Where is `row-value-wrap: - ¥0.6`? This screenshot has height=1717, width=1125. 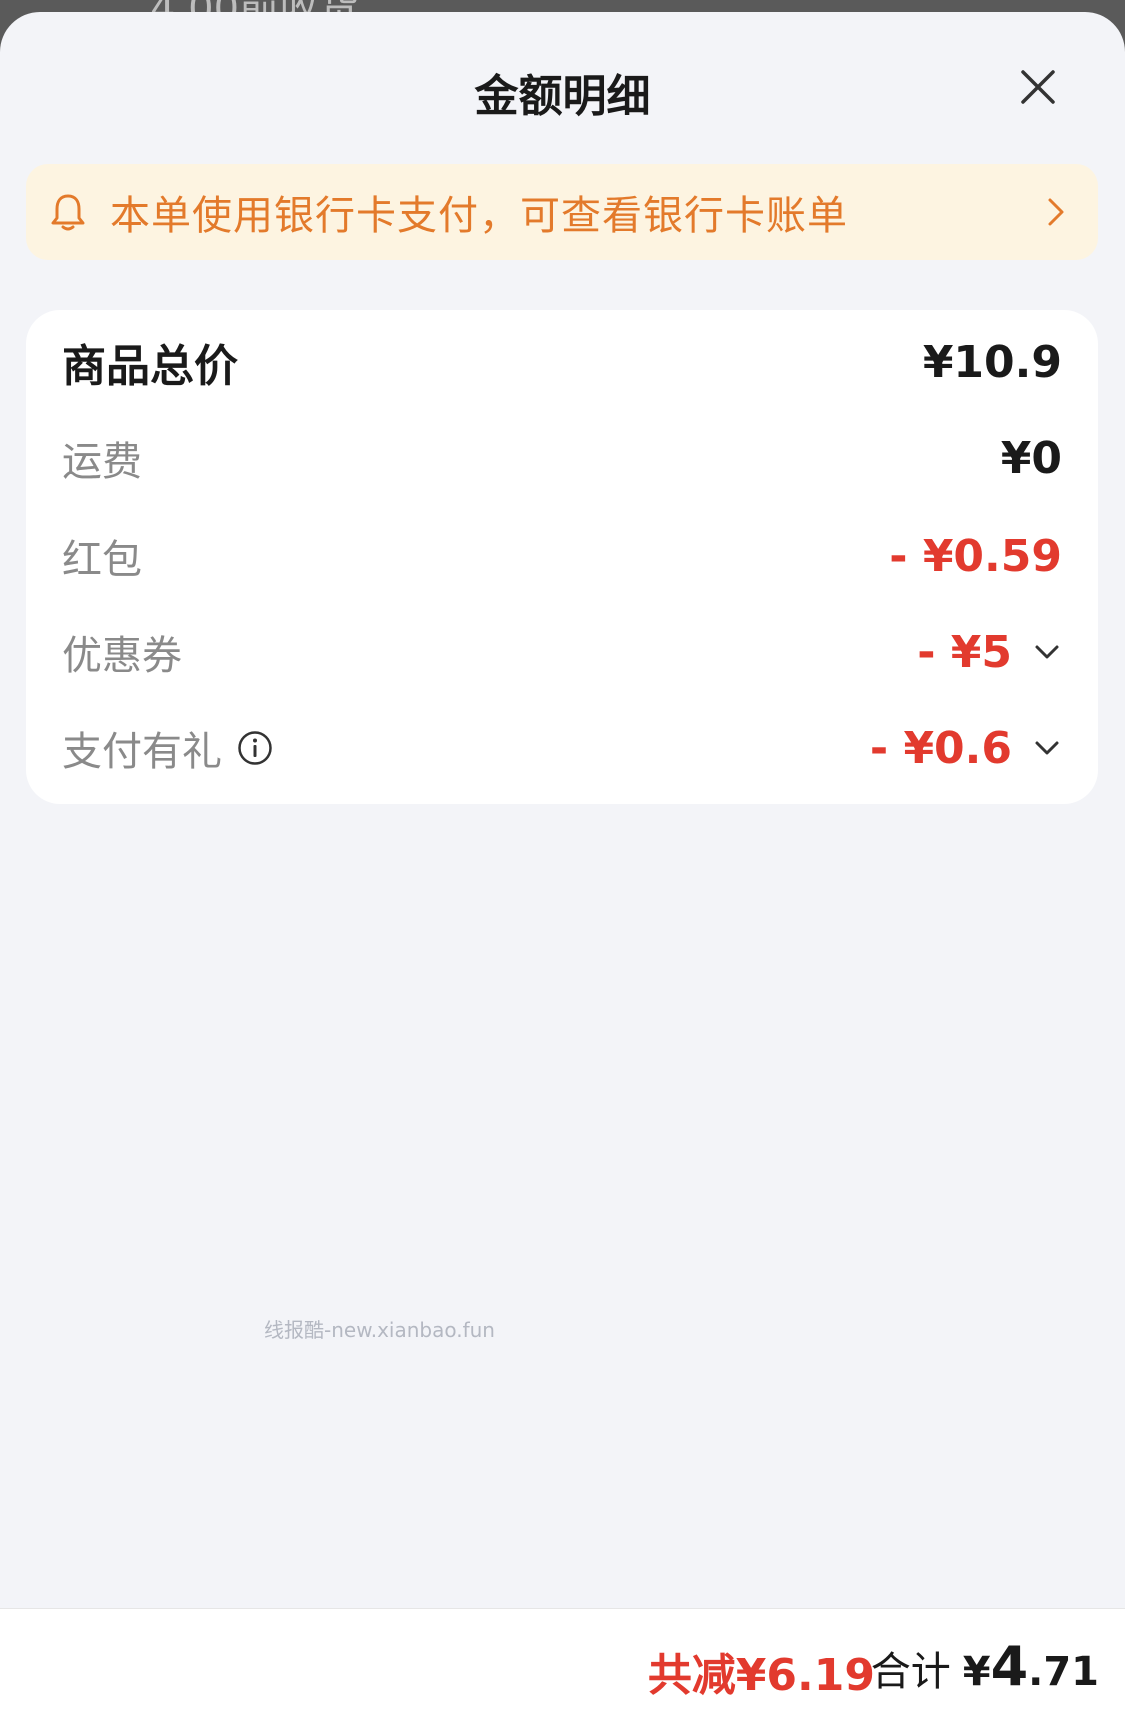 row-value-wrap: - ¥0.6 is located at coordinates (966, 748).